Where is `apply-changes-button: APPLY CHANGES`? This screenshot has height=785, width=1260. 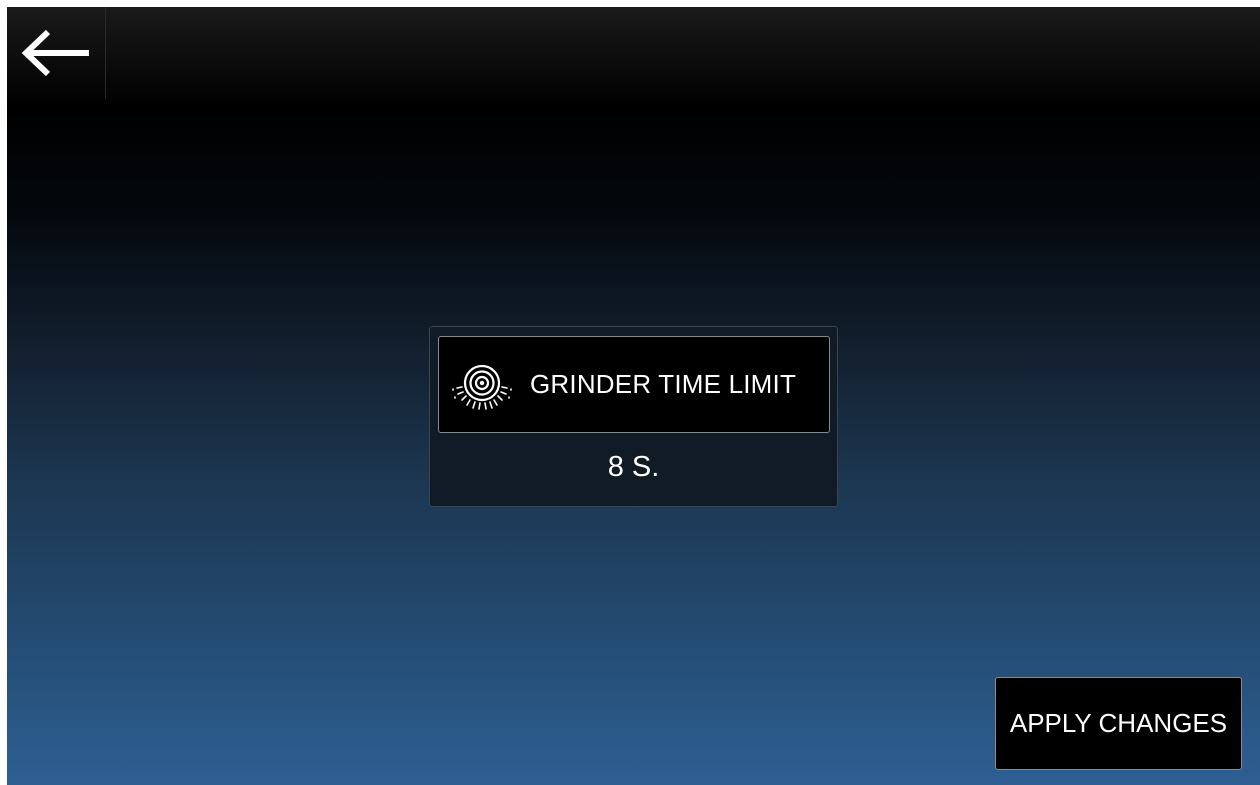
apply-changes-button: APPLY CHANGES is located at coordinates (1118, 723).